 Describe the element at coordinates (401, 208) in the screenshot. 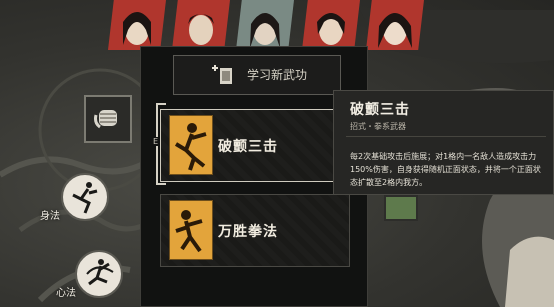

I see `side-item-slot` at that location.